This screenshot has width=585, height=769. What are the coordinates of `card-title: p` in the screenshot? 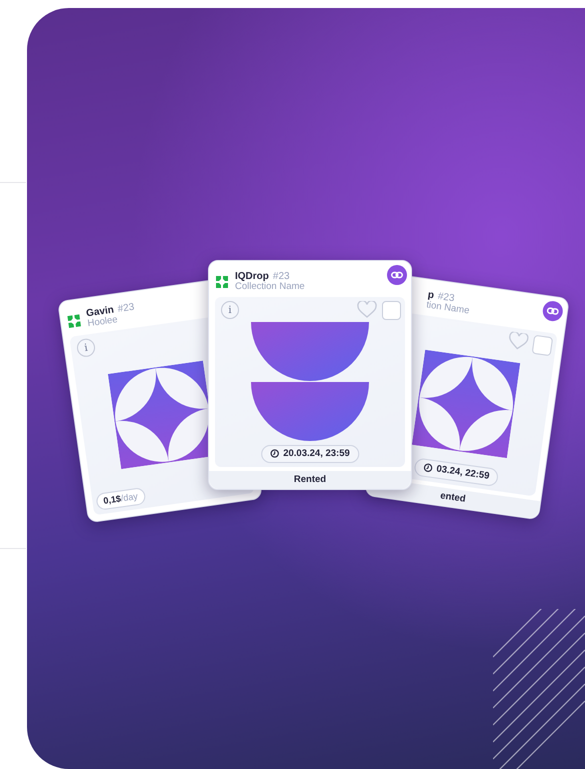 It's located at (431, 296).